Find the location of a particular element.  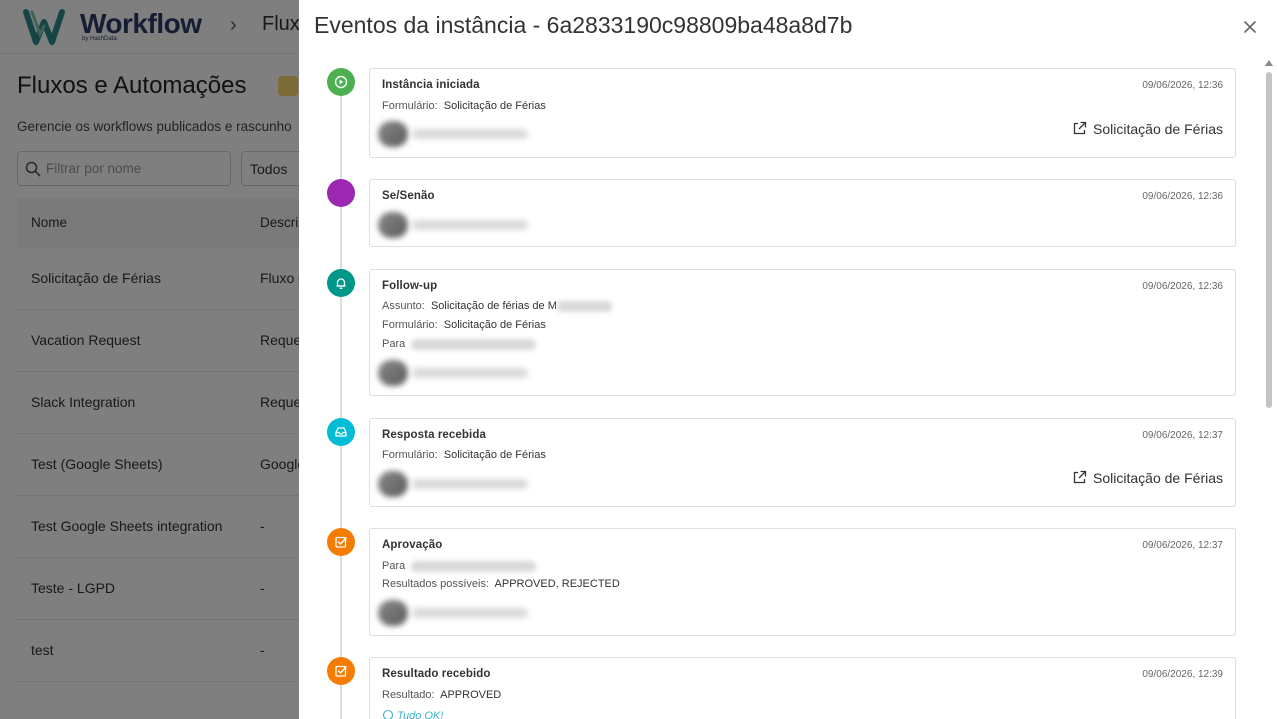

event-result-line: Resultado: APPROVED is located at coordinates (441, 695).